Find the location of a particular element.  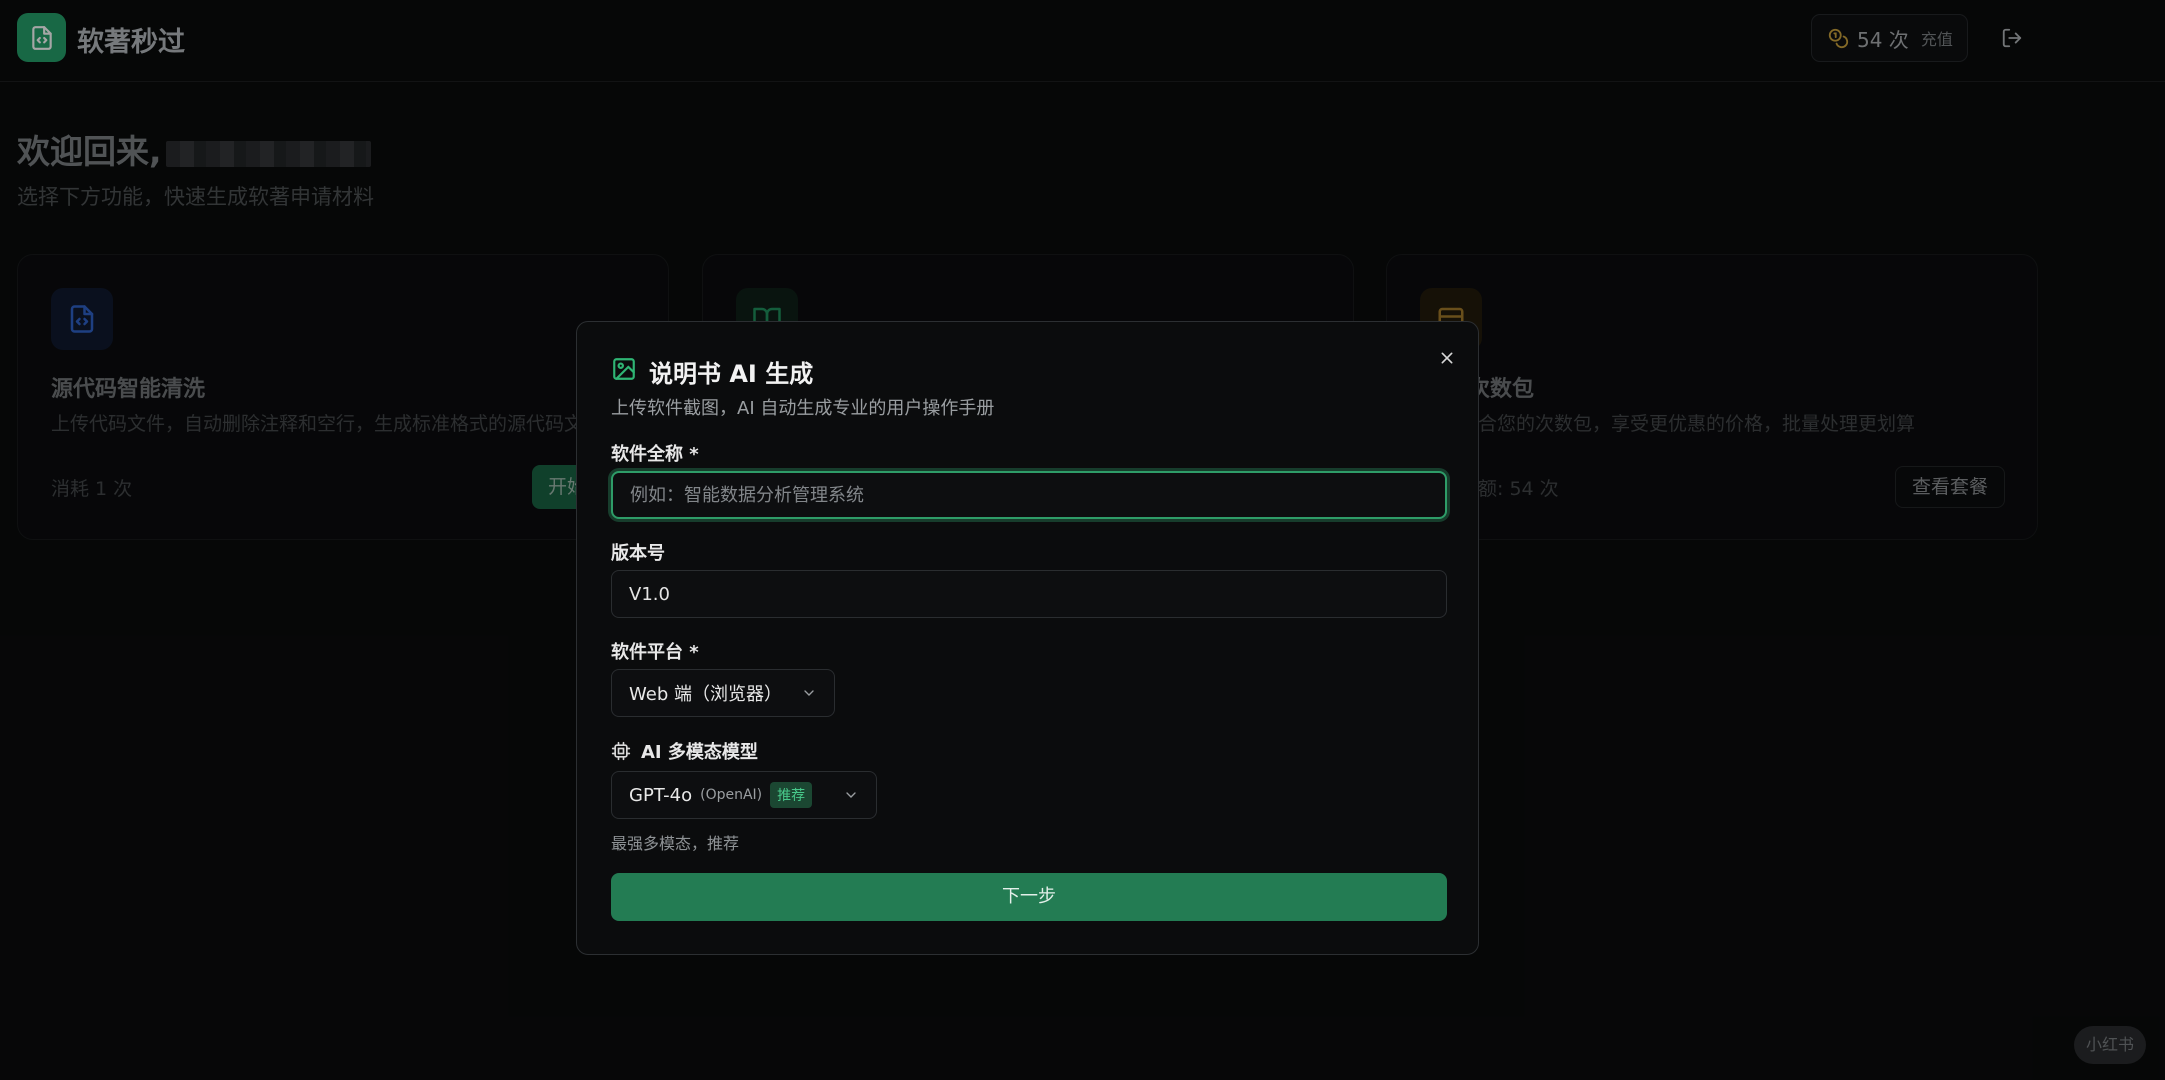

next-step-button: 下一步 is located at coordinates (1029, 897).